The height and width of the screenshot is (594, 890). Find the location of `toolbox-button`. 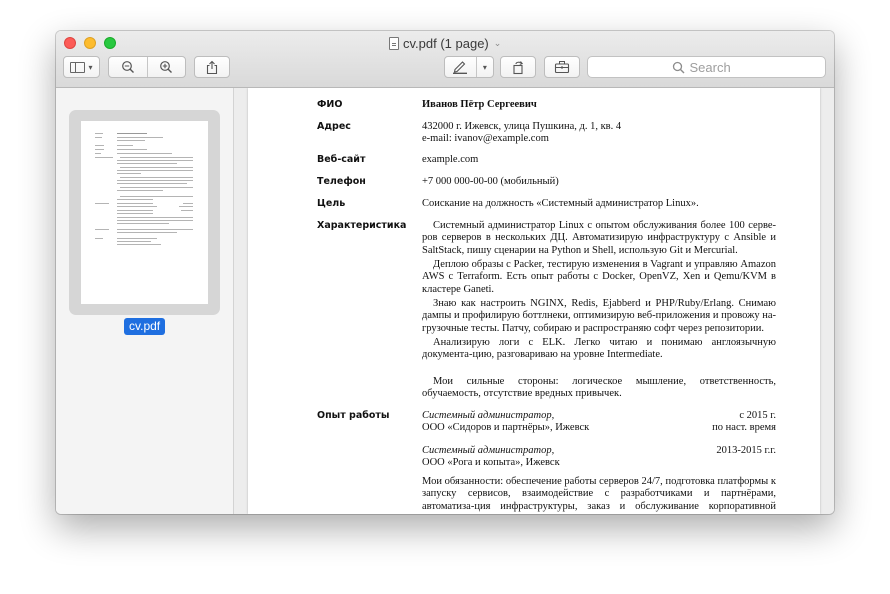

toolbox-button is located at coordinates (562, 67).